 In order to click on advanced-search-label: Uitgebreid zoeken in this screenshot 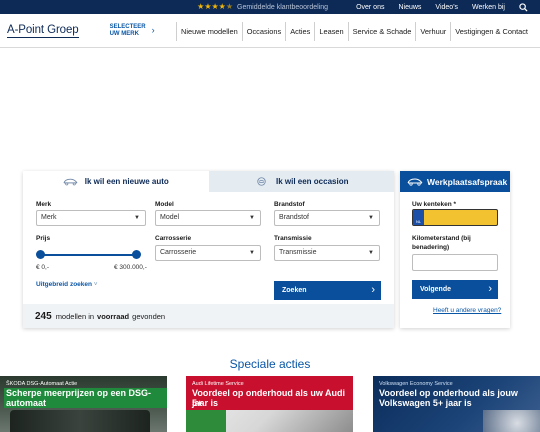, I will do `click(64, 284)`.